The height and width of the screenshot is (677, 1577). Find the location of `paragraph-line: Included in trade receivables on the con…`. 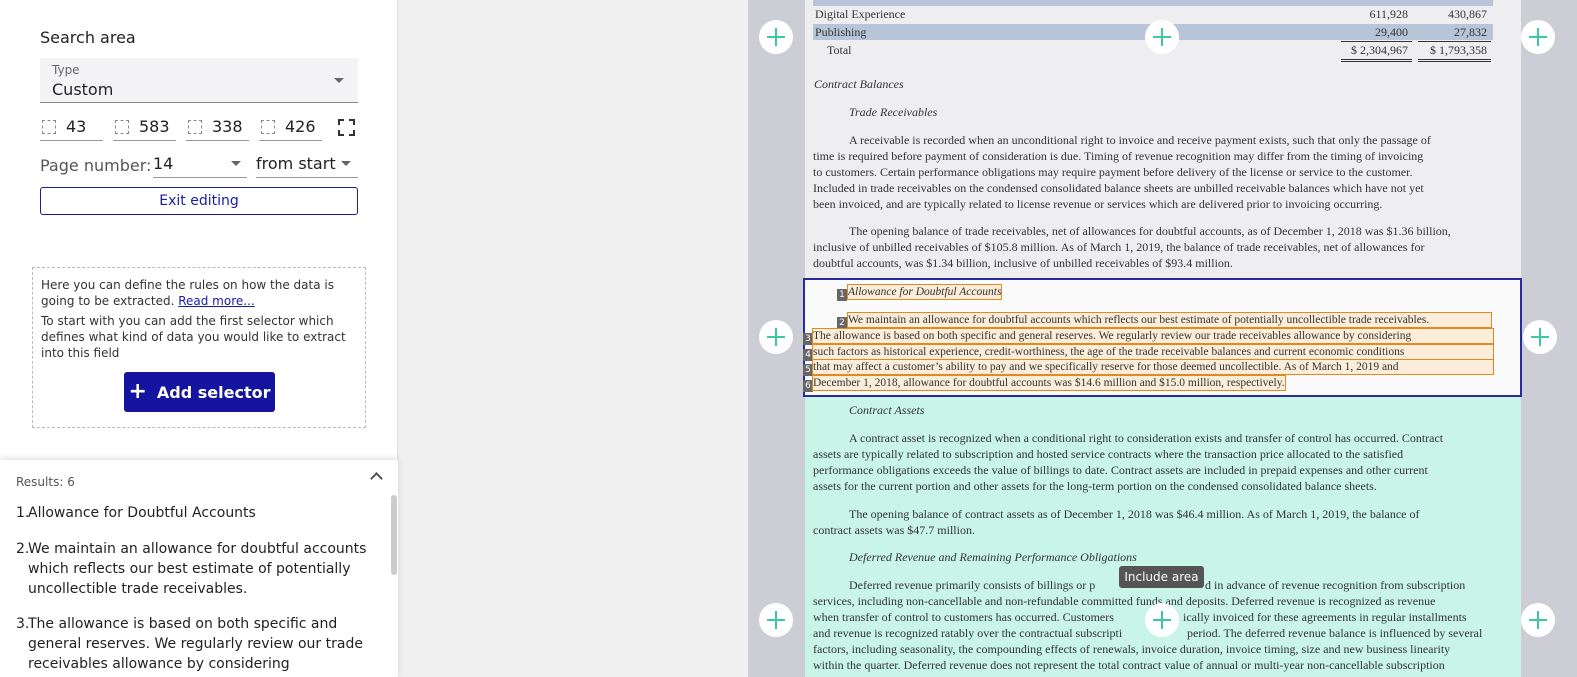

paragraph-line: Included in trade receivables on the con… is located at coordinates (1118, 188).